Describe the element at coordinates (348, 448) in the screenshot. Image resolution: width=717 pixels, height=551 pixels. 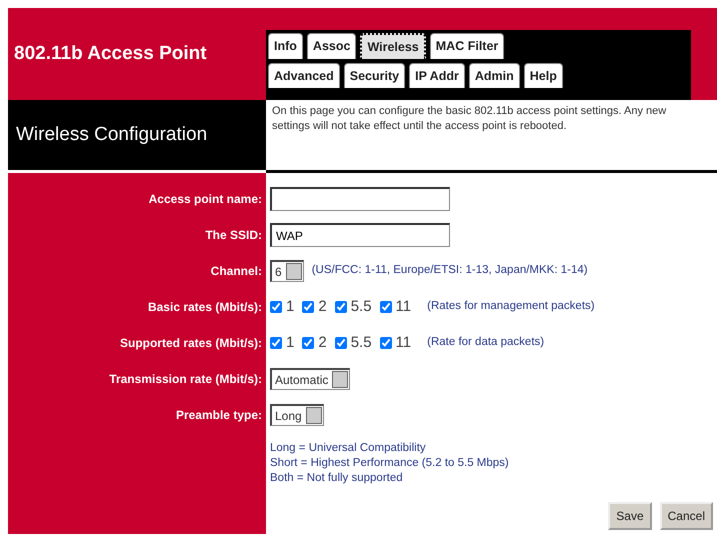
I see `legend-text: Long = Universal Compatibility` at that location.